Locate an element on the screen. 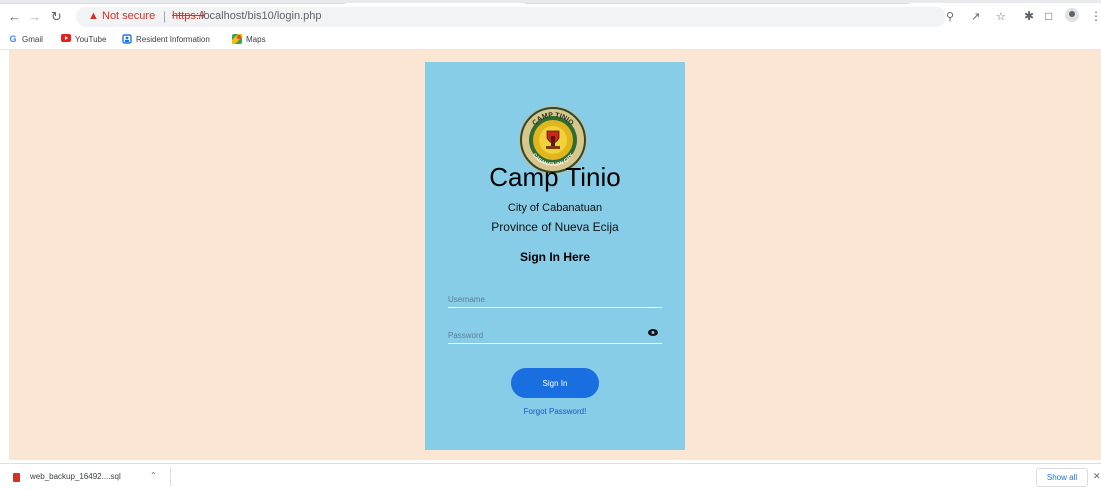 The height and width of the screenshot is (490, 1101). page-title: Camp Tinio is located at coordinates (555, 177).